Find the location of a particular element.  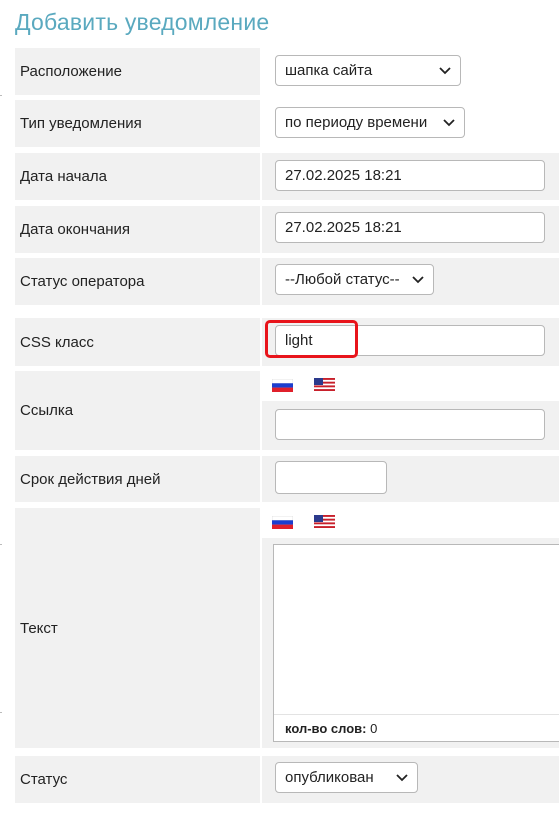

row-location: Расположение шапка сайта is located at coordinates (287, 71).